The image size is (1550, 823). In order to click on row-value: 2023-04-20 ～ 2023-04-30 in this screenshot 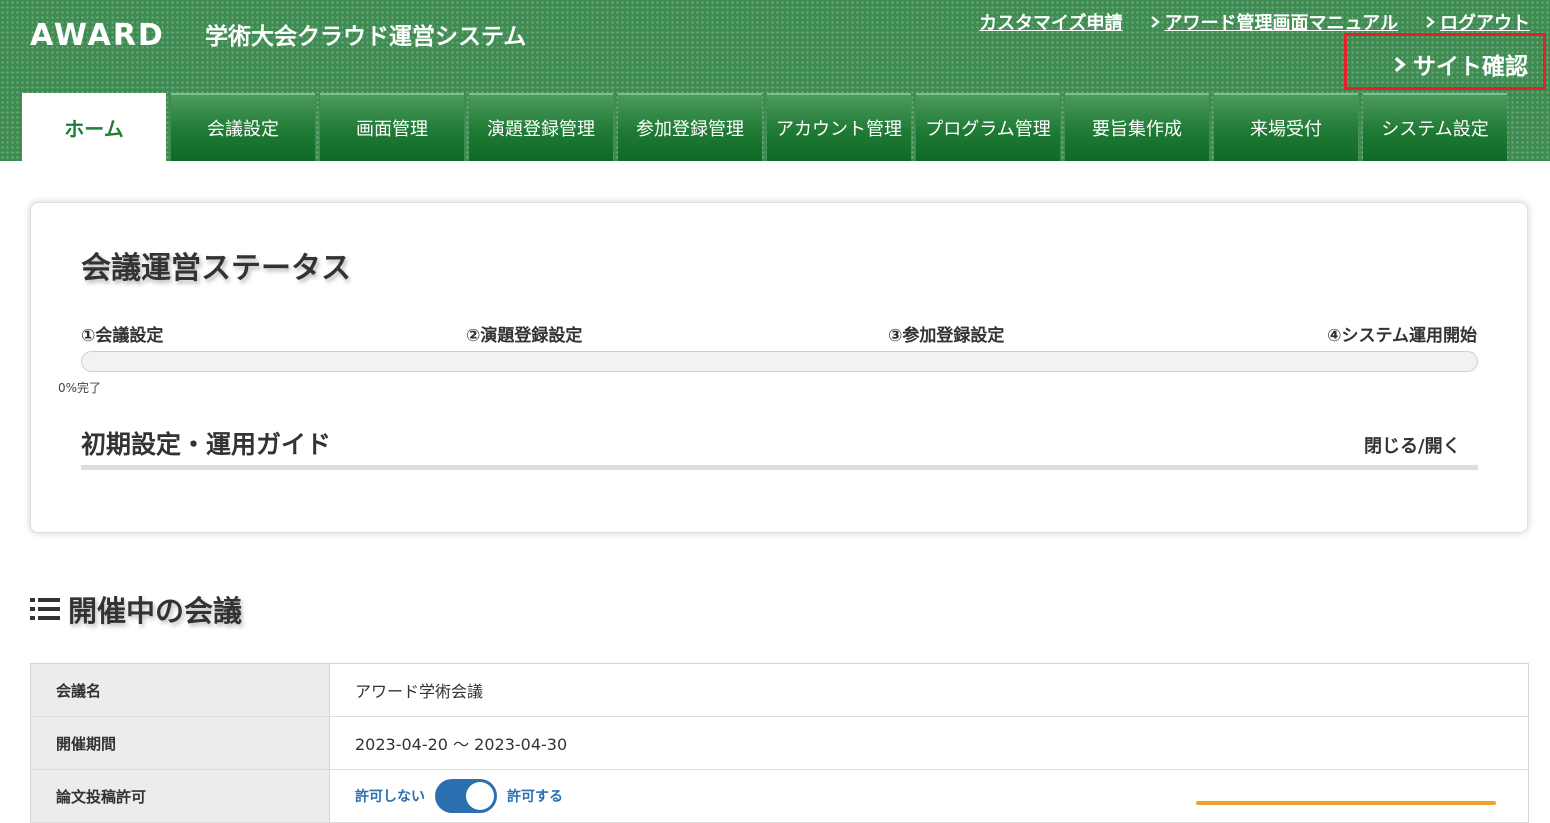, I will do `click(929, 743)`.